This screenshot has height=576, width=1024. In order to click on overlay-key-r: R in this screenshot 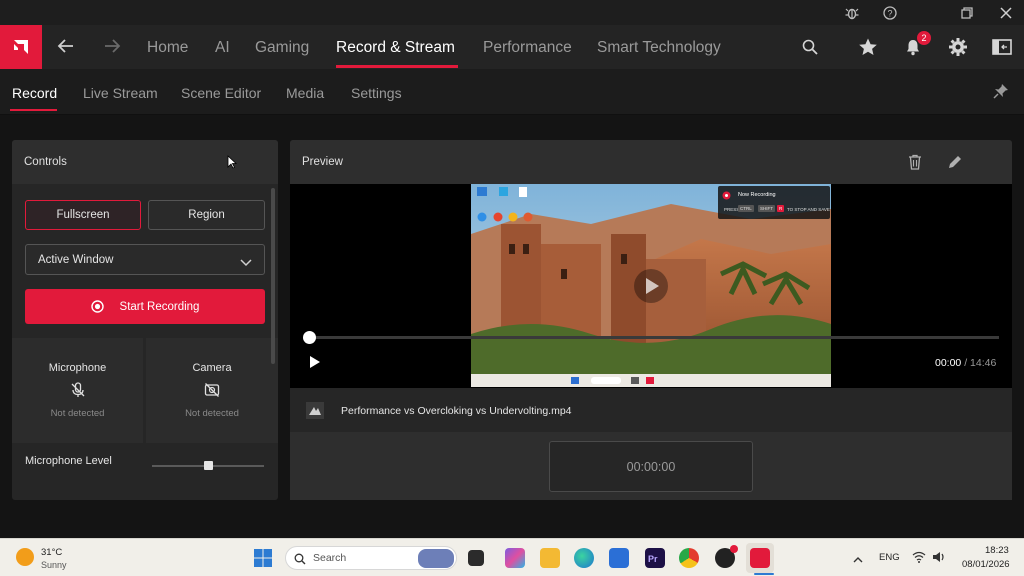, I will do `click(781, 208)`.